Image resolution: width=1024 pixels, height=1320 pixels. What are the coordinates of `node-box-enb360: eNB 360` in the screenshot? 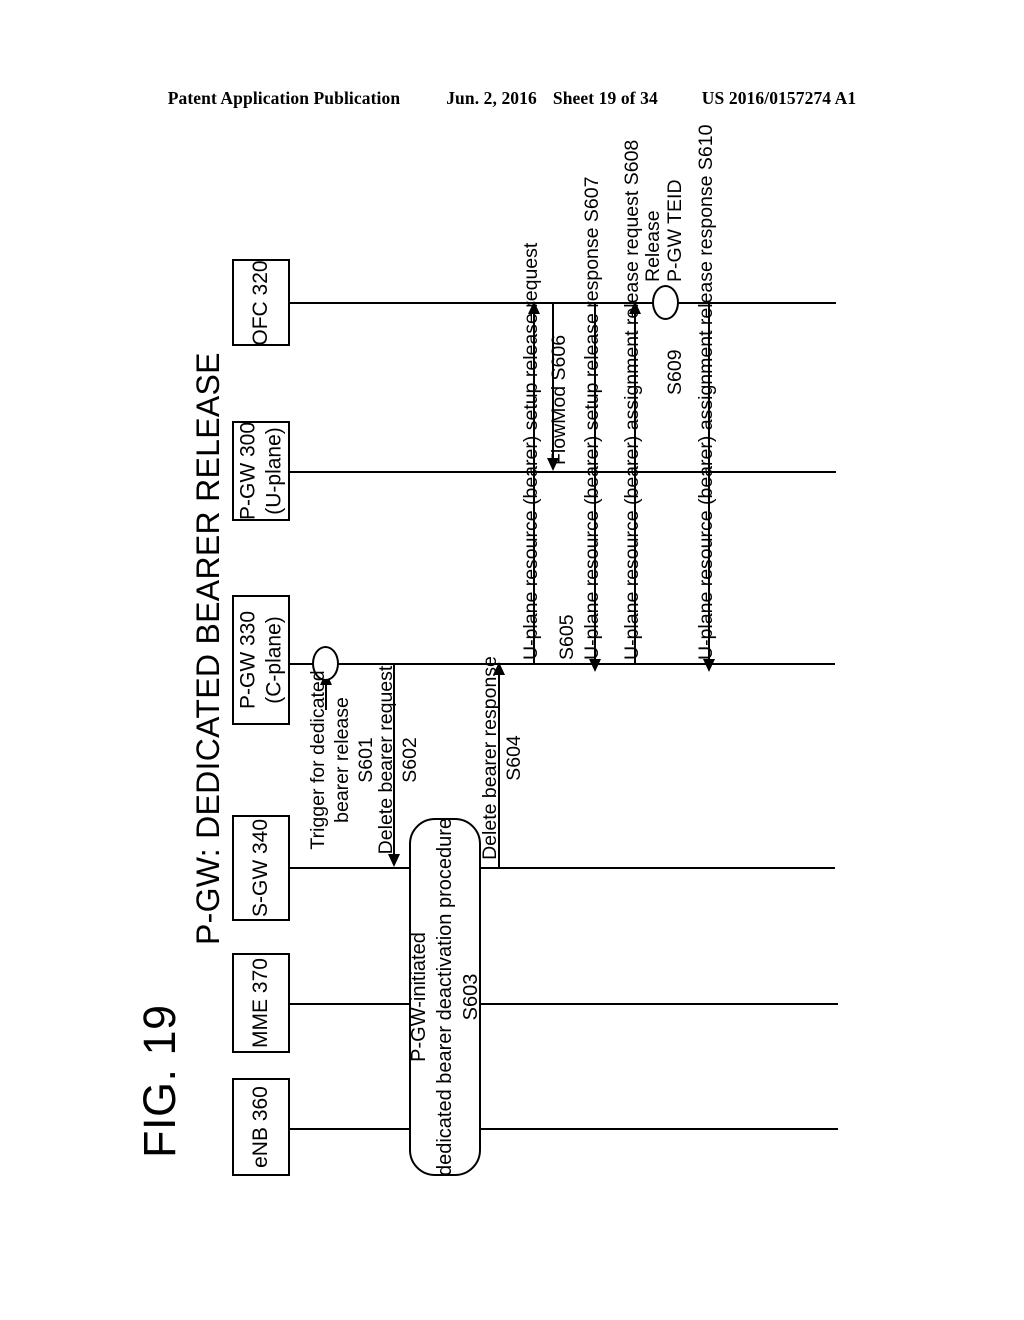 It's located at (261, 1127).